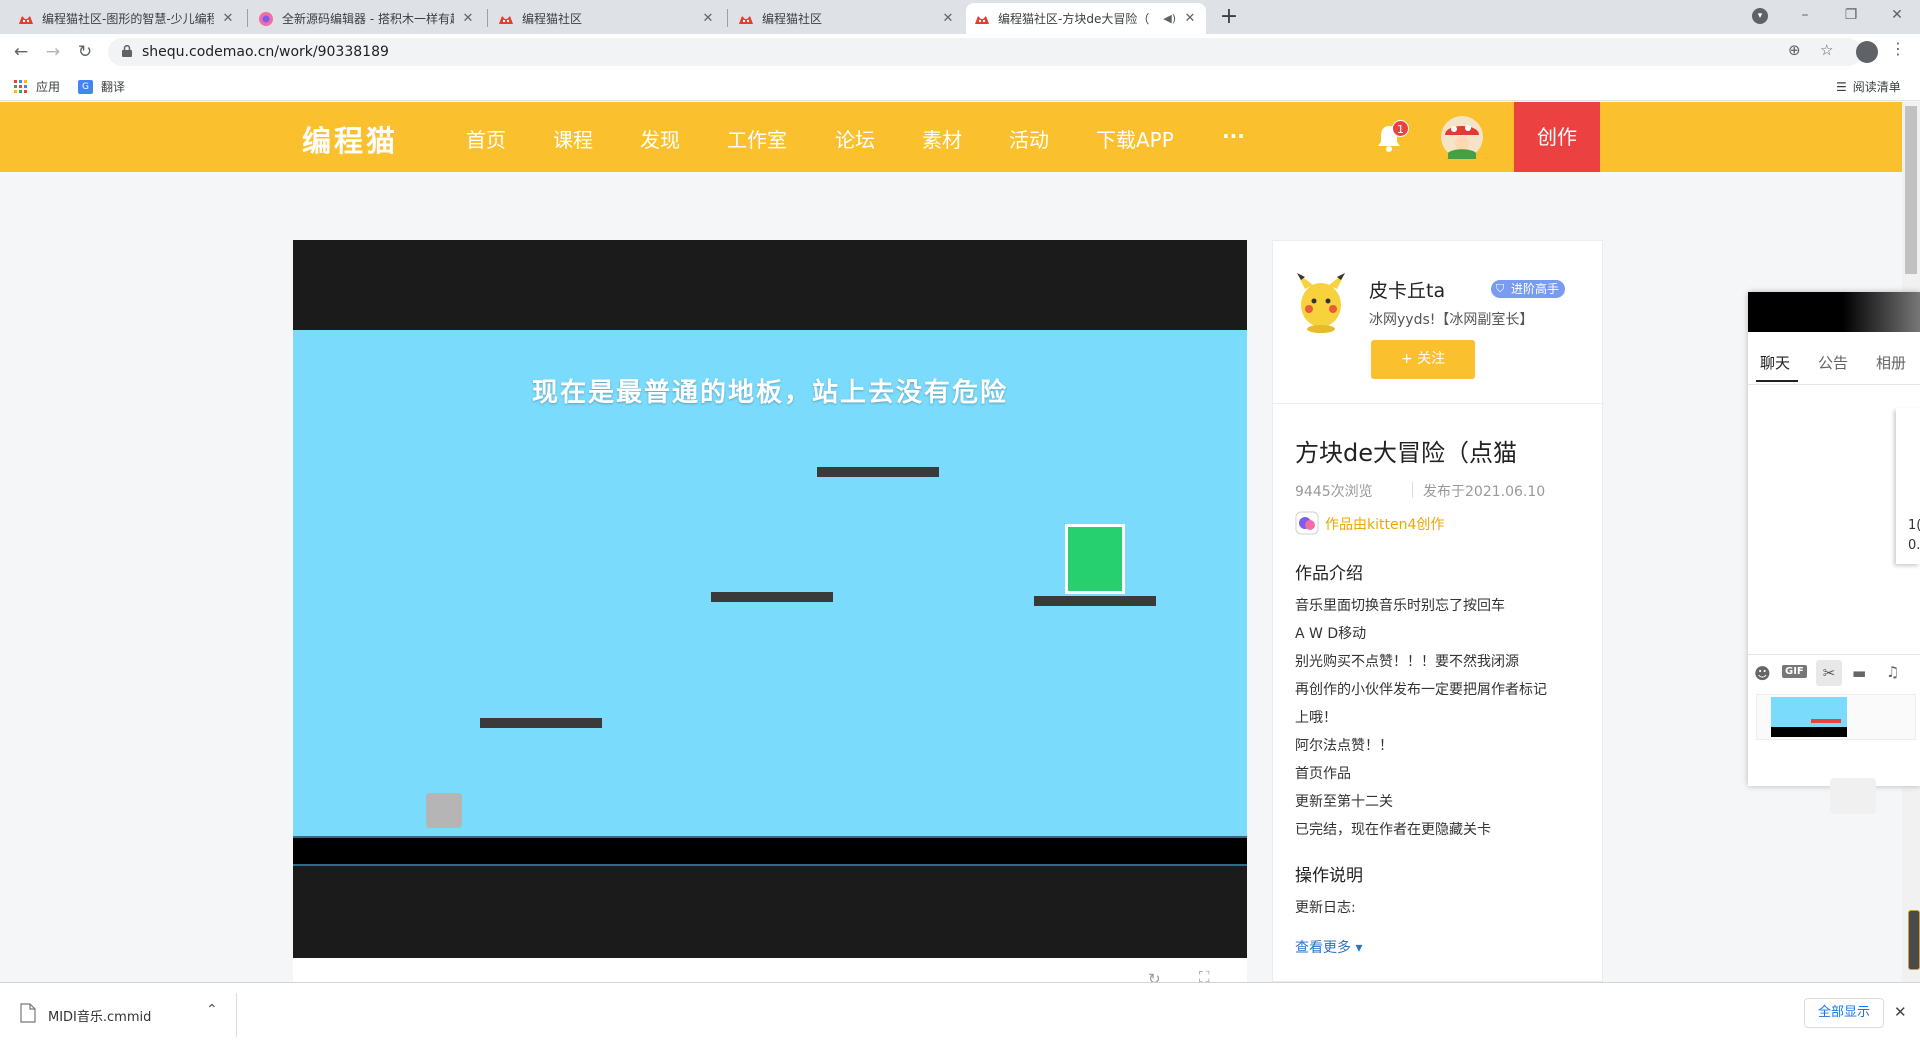 This screenshot has height=1048, width=1920. What do you see at coordinates (1911, 190) in the screenshot?
I see `scrollbar-thumb` at bounding box center [1911, 190].